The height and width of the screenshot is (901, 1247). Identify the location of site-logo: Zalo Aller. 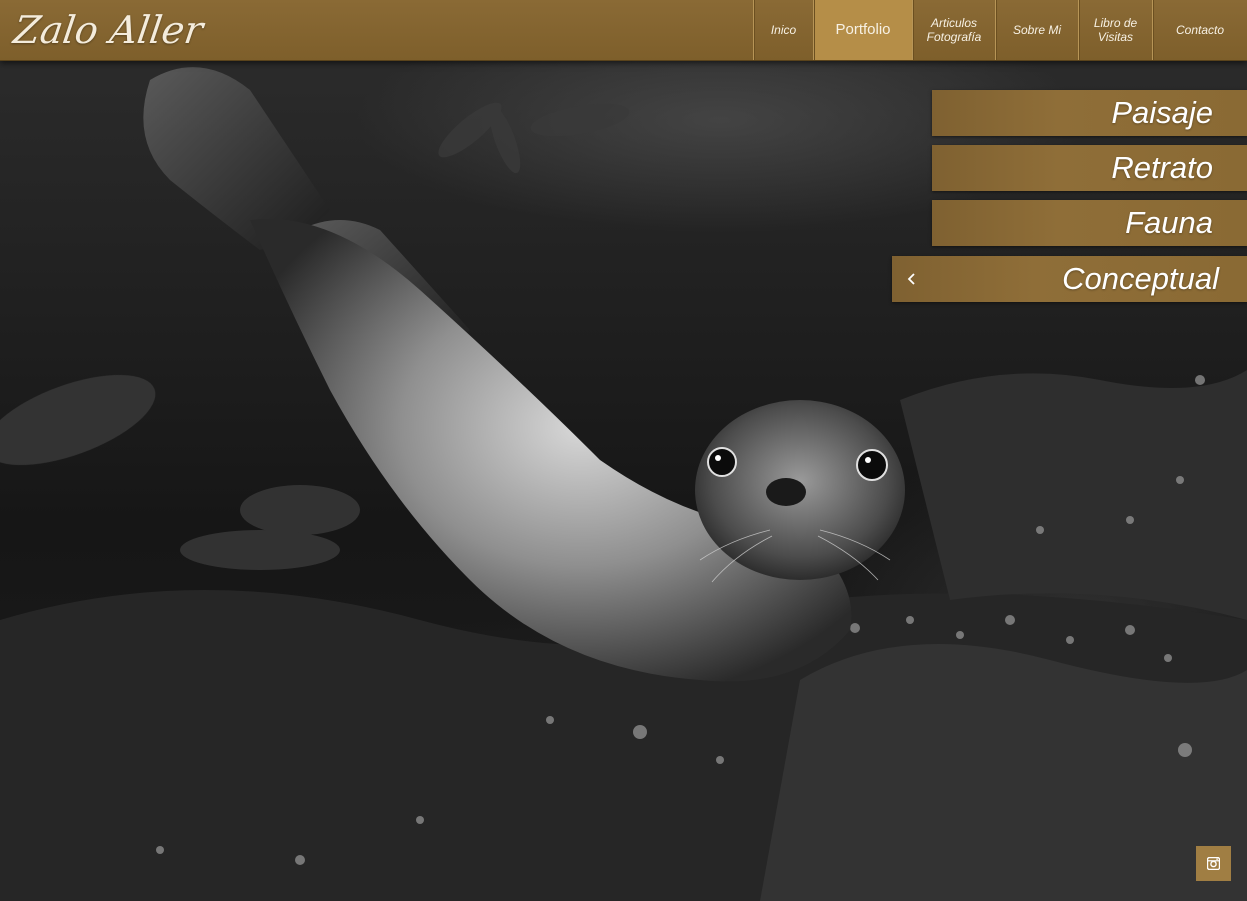
(108, 30).